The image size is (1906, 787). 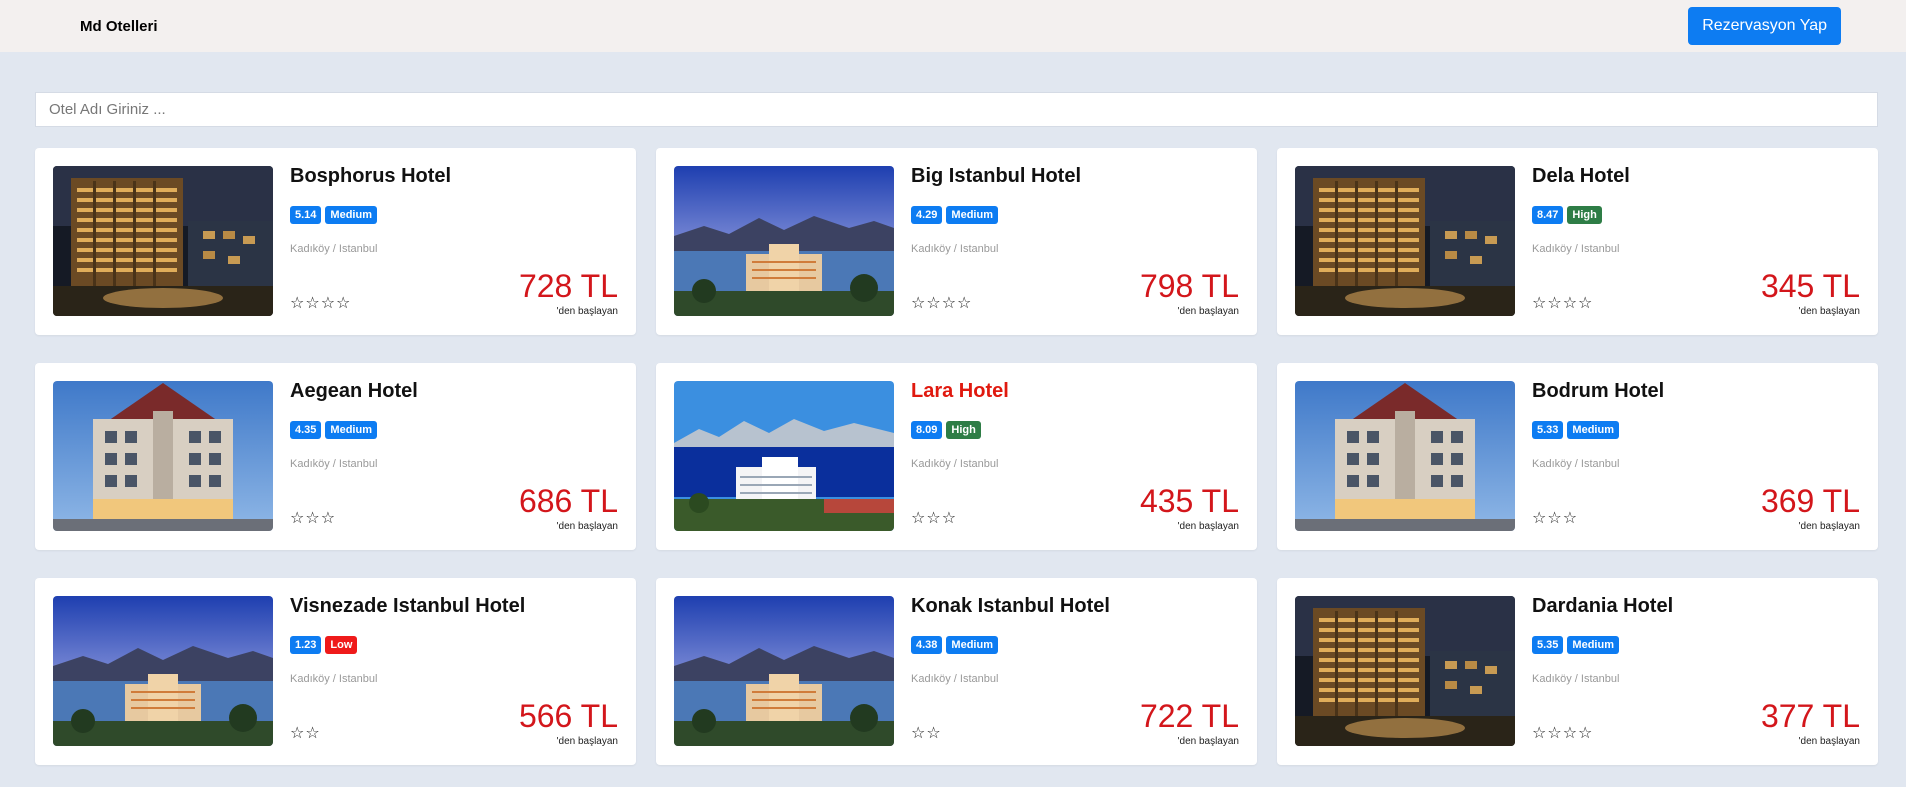 I want to click on score-badge: 5.14, so click(x=306, y=215).